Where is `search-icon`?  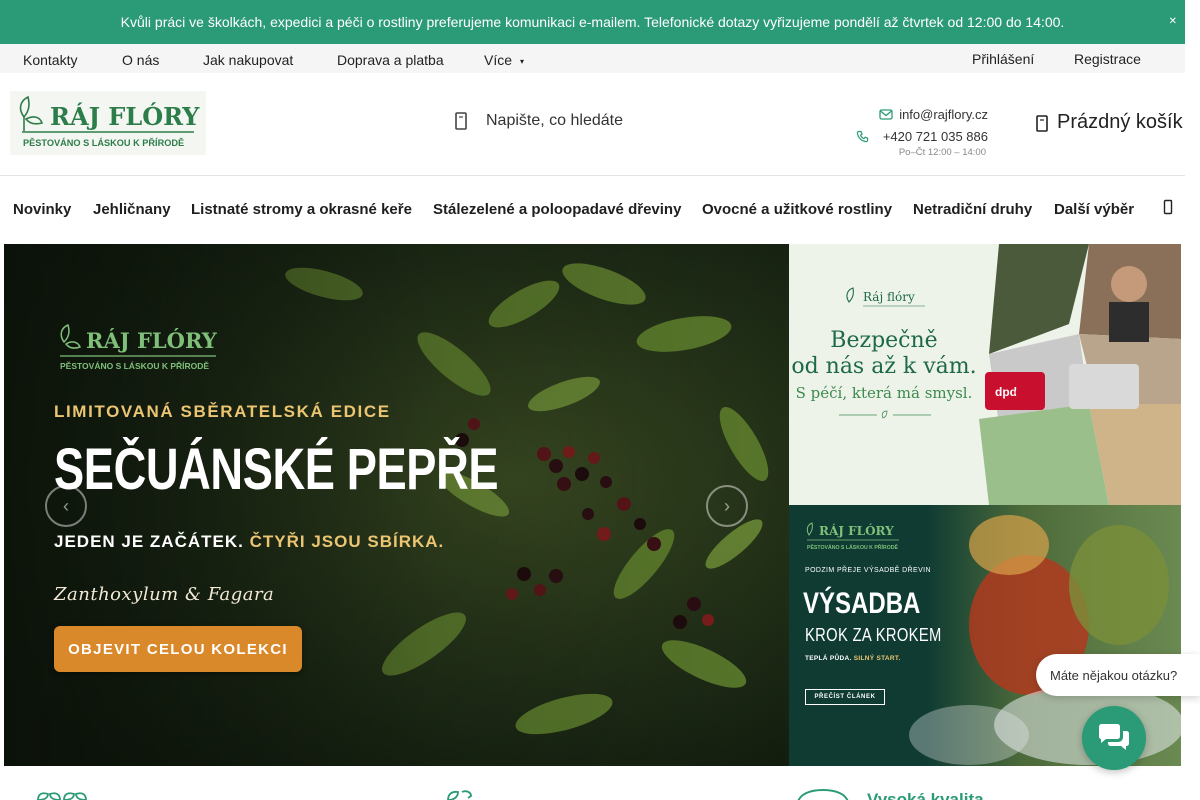 search-icon is located at coordinates (461, 121).